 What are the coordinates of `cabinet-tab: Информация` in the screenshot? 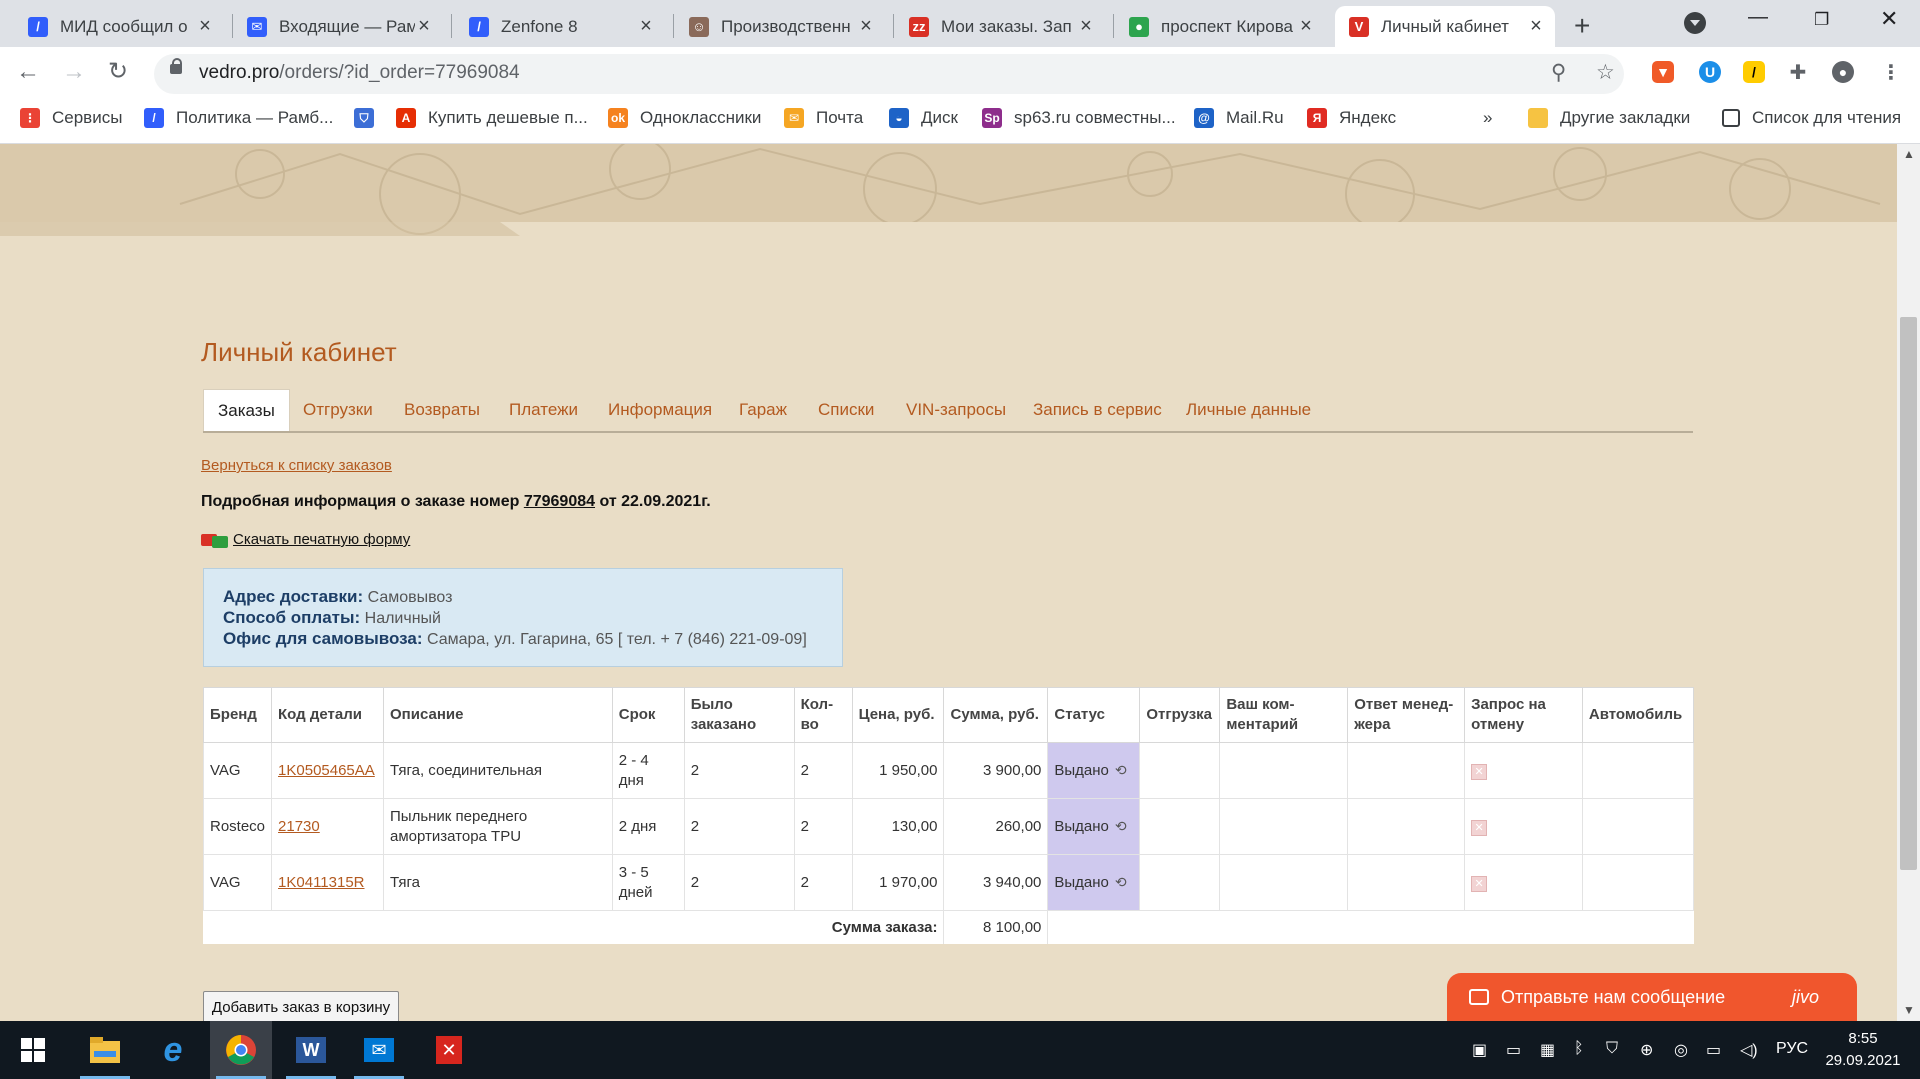 It's located at (660, 410).